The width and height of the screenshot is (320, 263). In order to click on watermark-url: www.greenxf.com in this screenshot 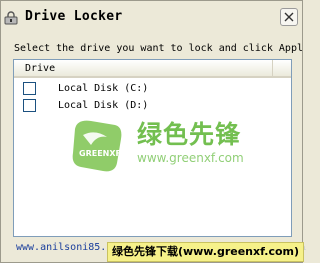, I will do `click(190, 158)`.